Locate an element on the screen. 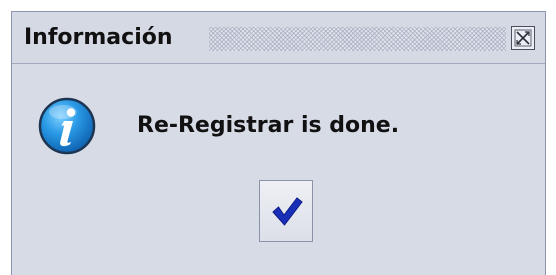 This screenshot has height=275, width=556. close-button is located at coordinates (523, 38).